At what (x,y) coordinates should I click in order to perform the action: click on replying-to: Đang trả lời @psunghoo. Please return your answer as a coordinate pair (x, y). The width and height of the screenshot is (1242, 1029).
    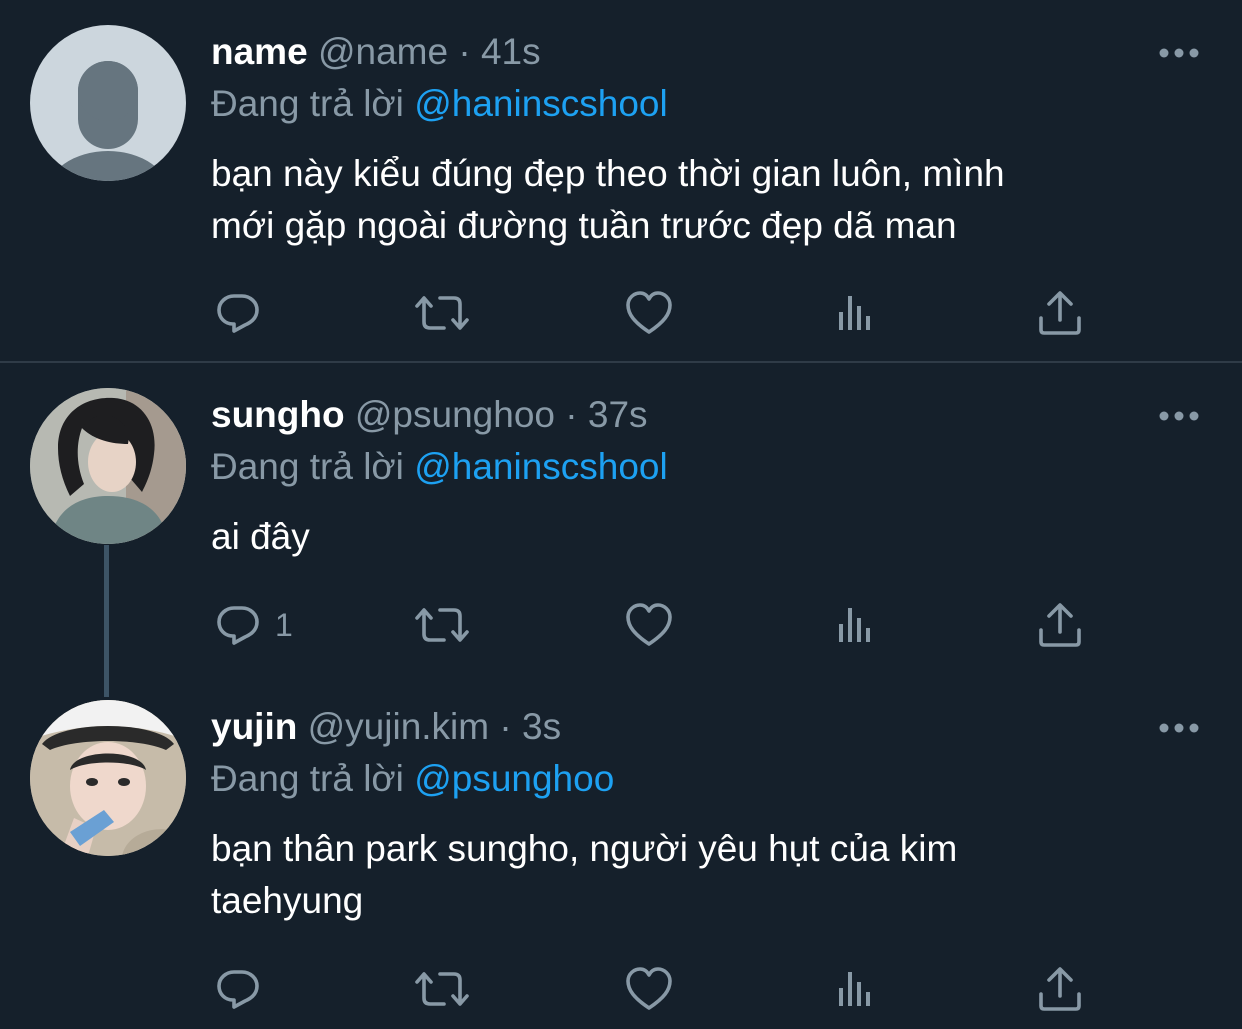
    Looking at the image, I should click on (412, 779).